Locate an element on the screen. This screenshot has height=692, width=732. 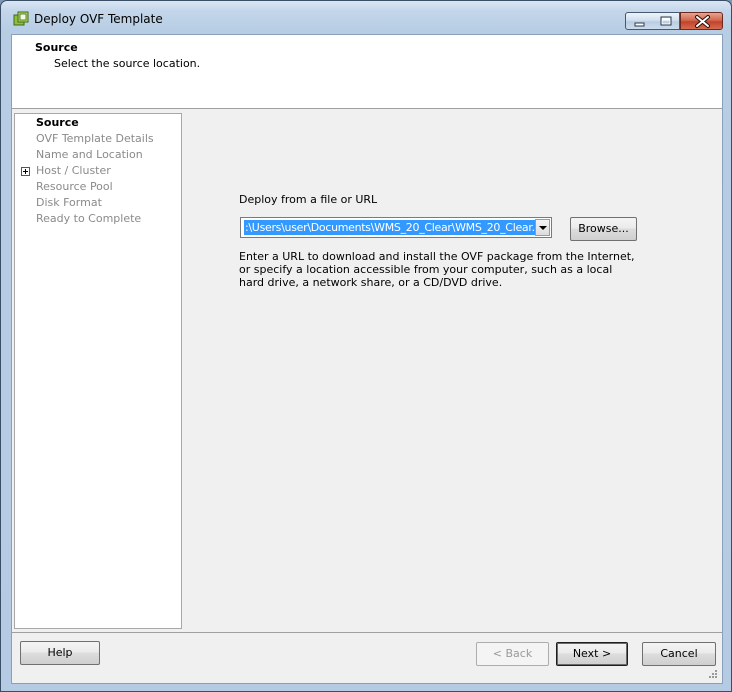
page-subtitle: Select the source location. is located at coordinates (127, 63).